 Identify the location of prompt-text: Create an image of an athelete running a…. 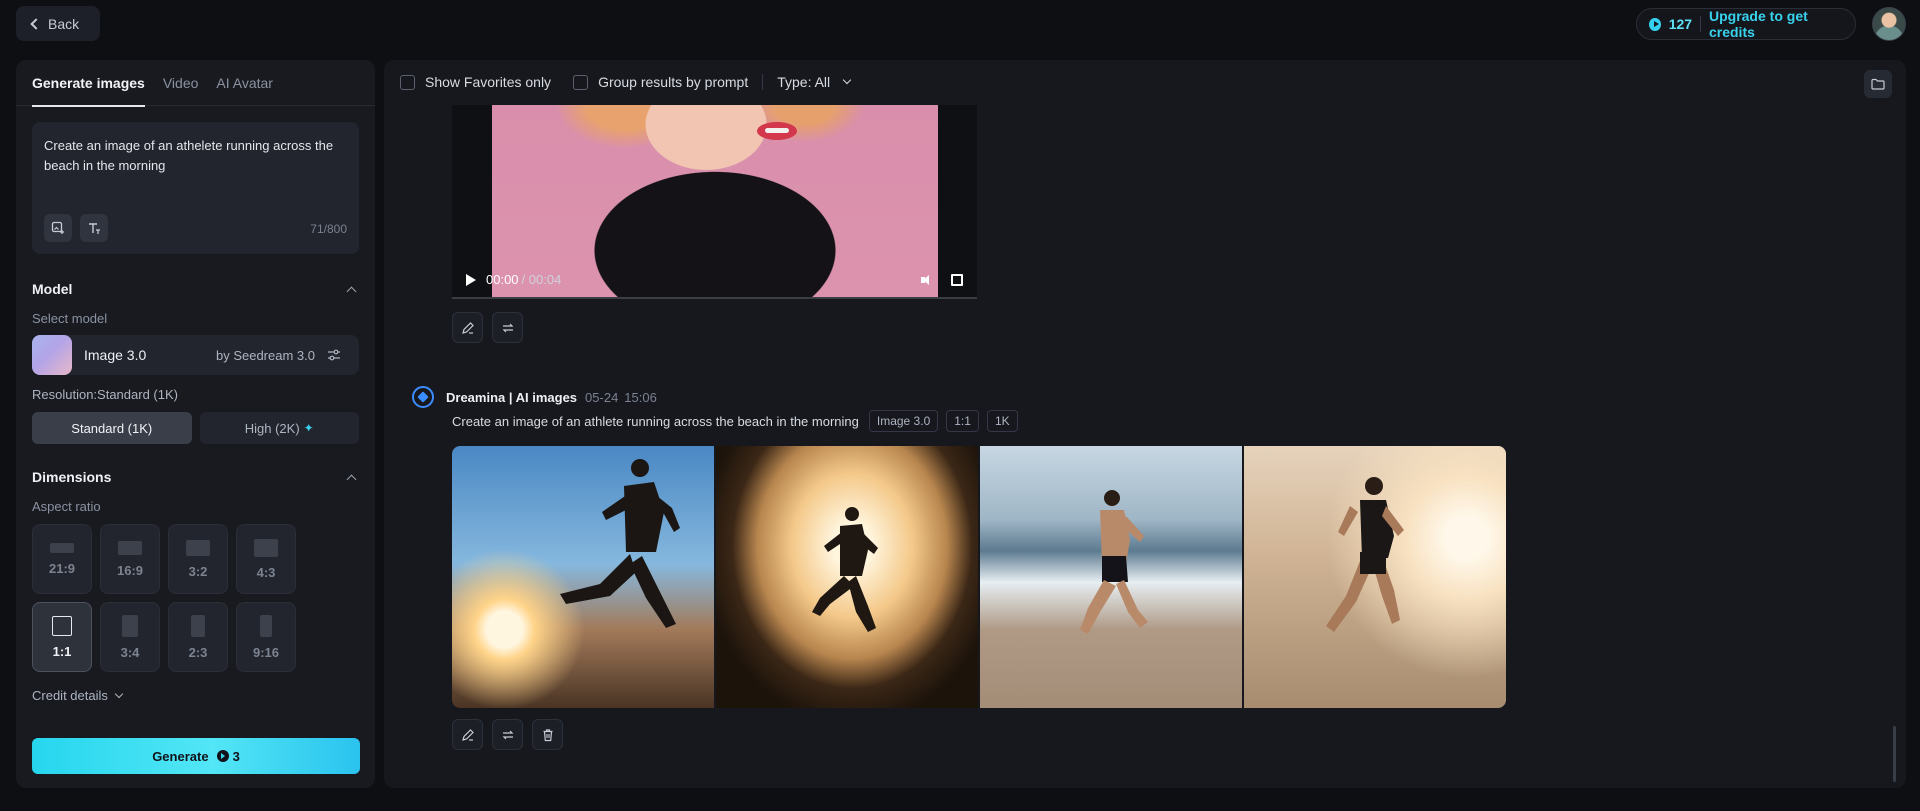
(194, 156).